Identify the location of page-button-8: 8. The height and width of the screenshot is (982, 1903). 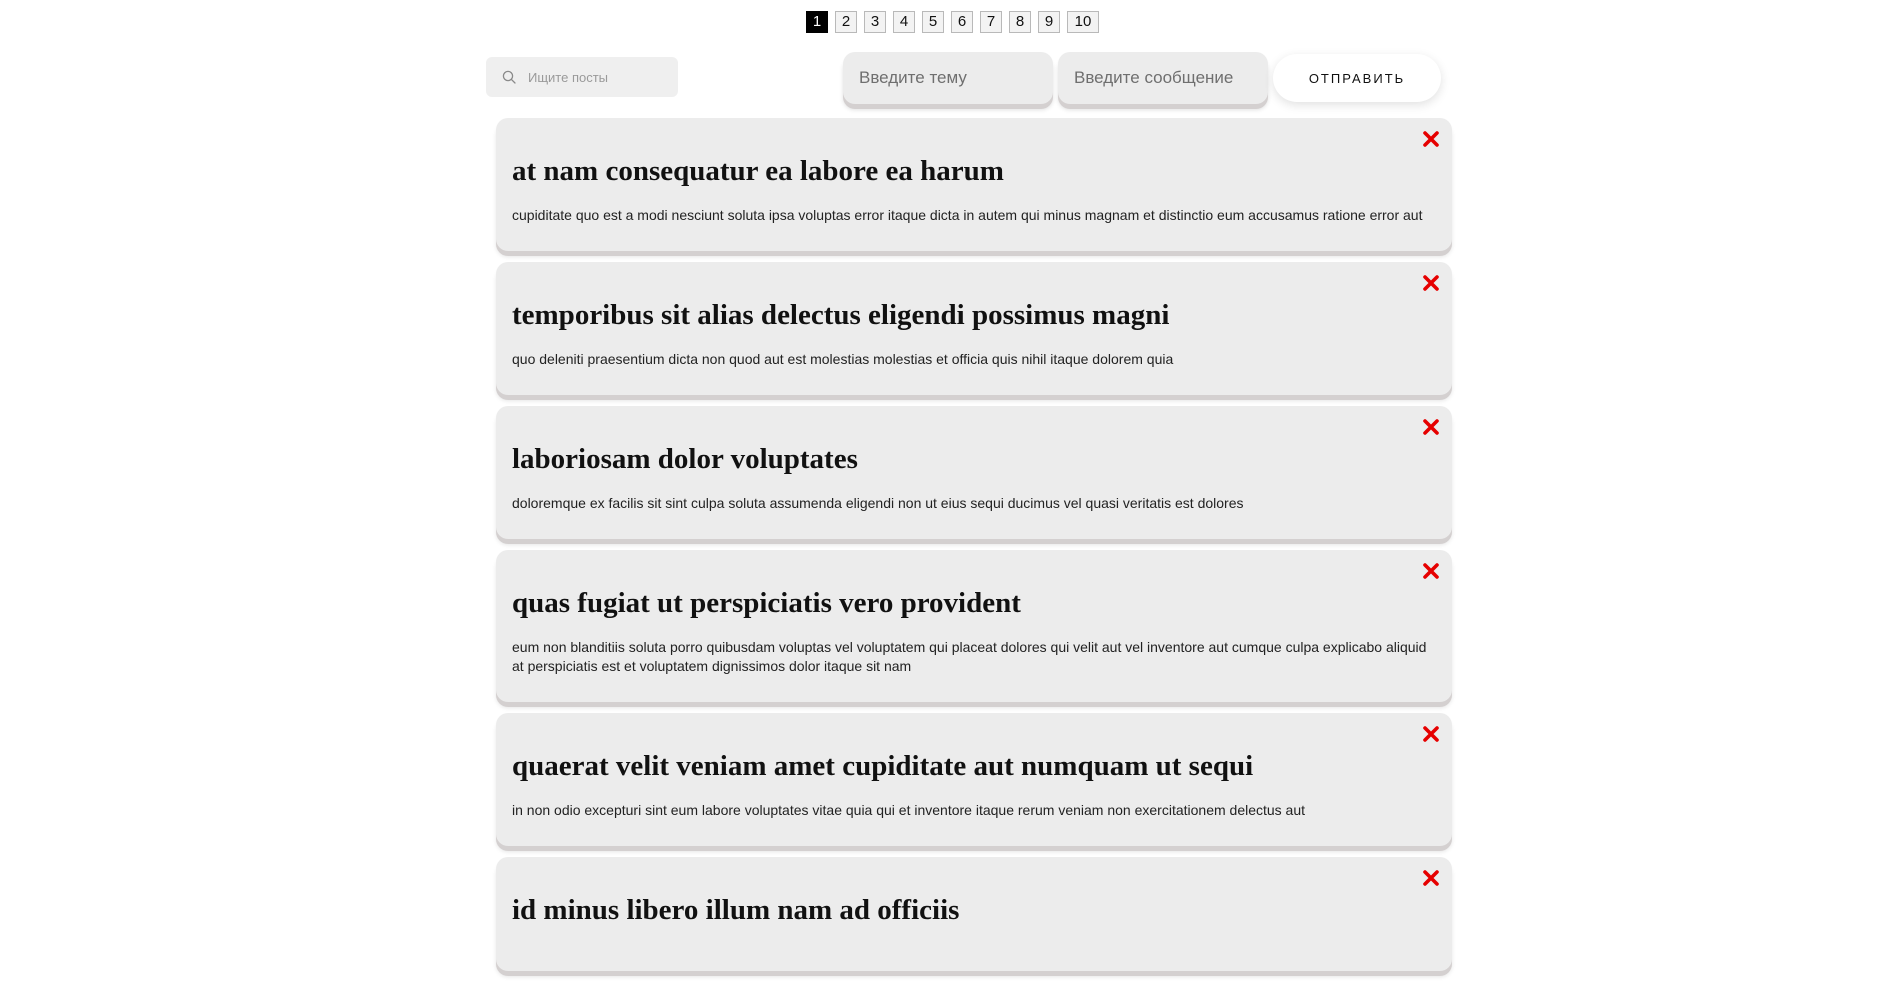
(1020, 22).